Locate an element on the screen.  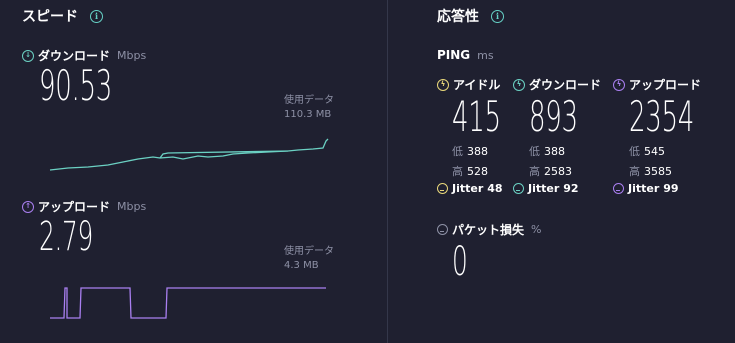
upload-speed-graph is located at coordinates (188, 303).